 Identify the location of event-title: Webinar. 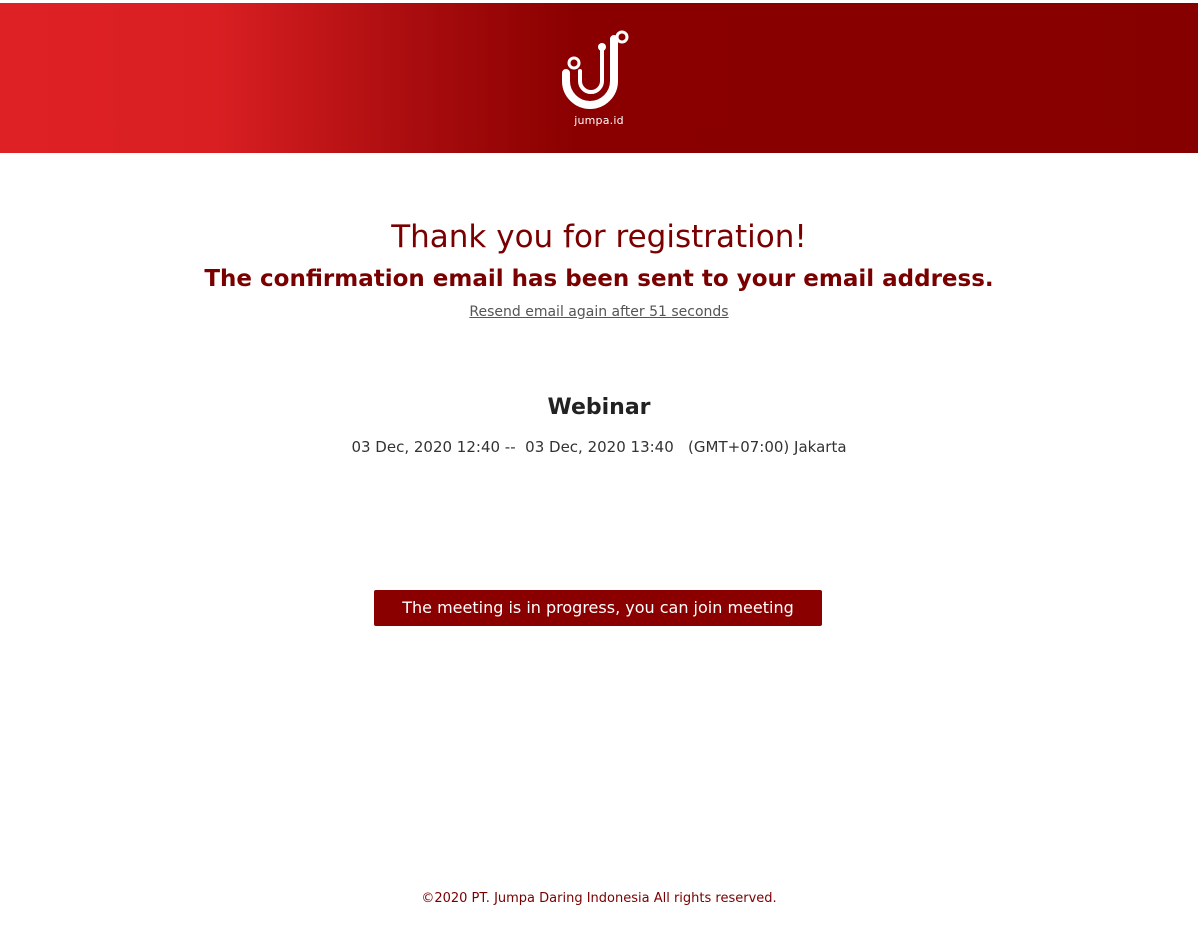
(599, 407).